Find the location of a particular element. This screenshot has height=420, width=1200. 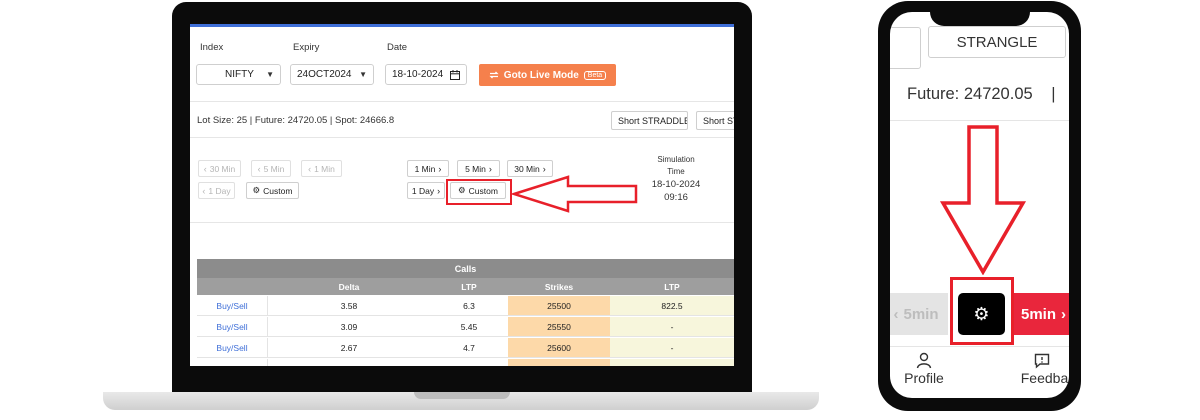

calls-header: Calls is located at coordinates (465, 268).